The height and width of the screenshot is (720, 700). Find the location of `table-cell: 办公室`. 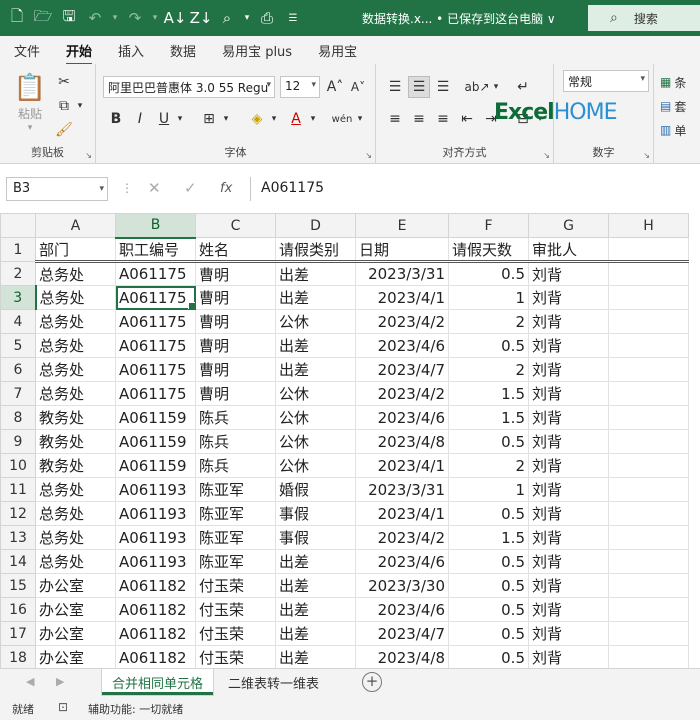

table-cell: 办公室 is located at coordinates (75, 633).